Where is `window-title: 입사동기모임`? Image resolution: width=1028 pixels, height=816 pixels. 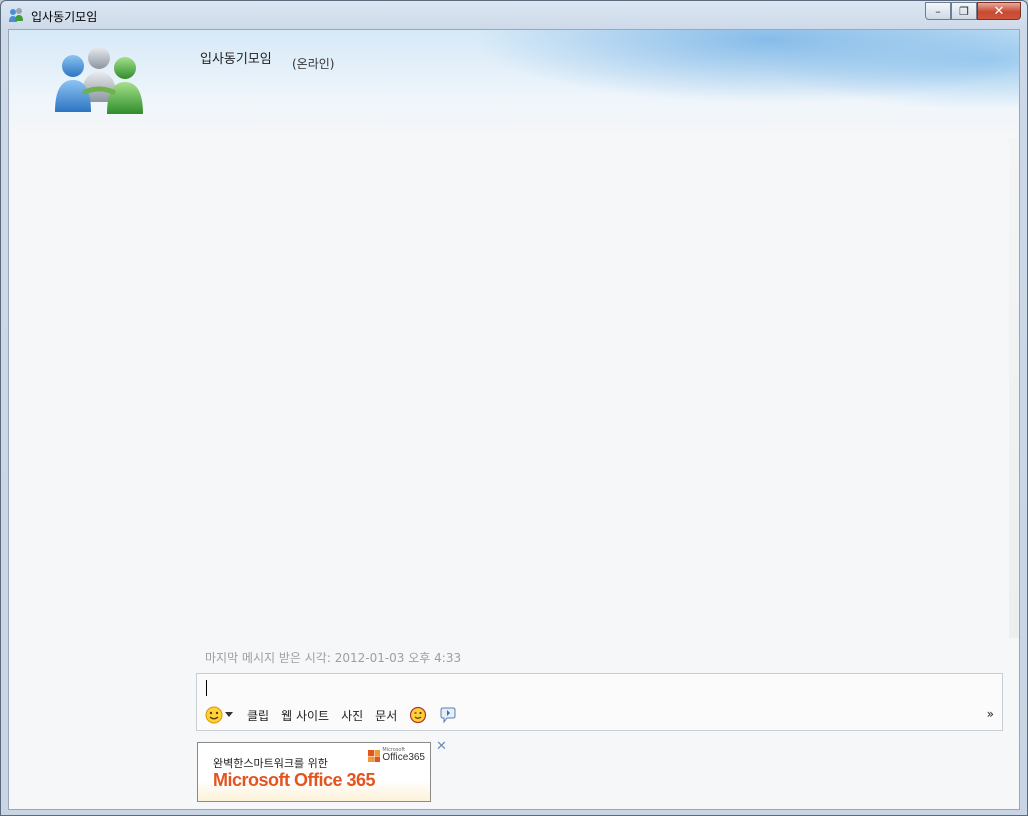
window-title: 입사동기모임 is located at coordinates (64, 17).